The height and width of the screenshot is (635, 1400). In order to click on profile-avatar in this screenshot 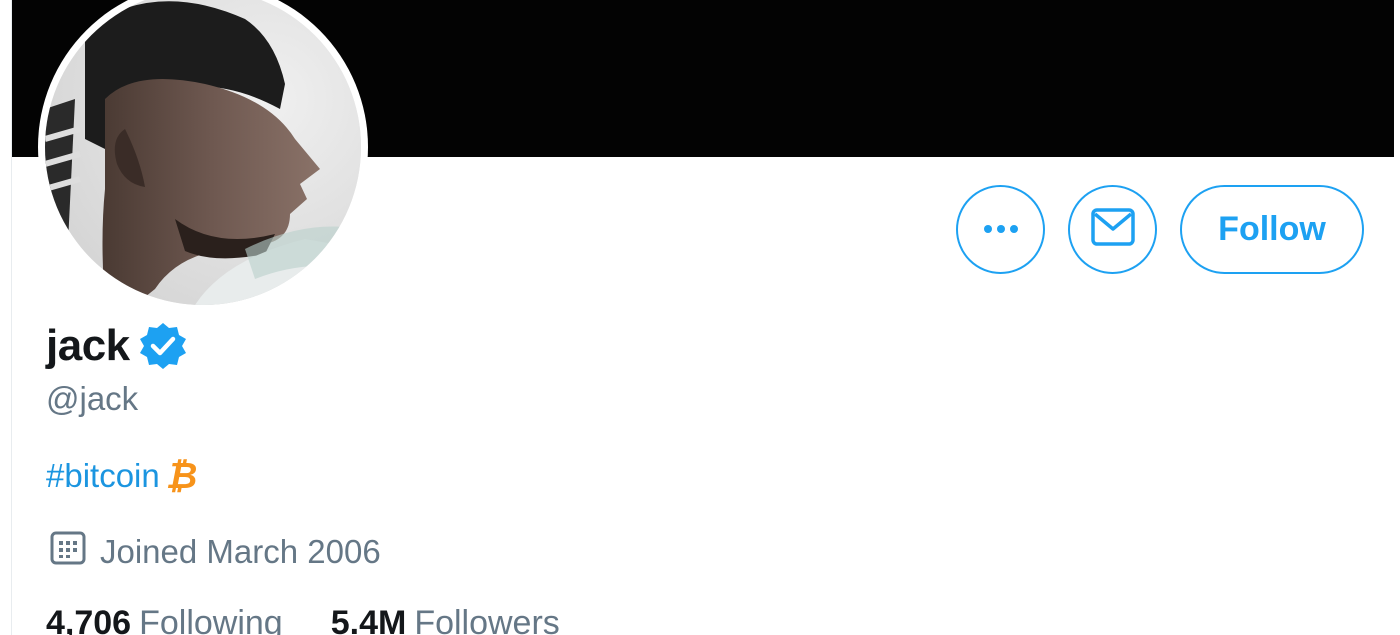, I will do `click(203, 156)`.